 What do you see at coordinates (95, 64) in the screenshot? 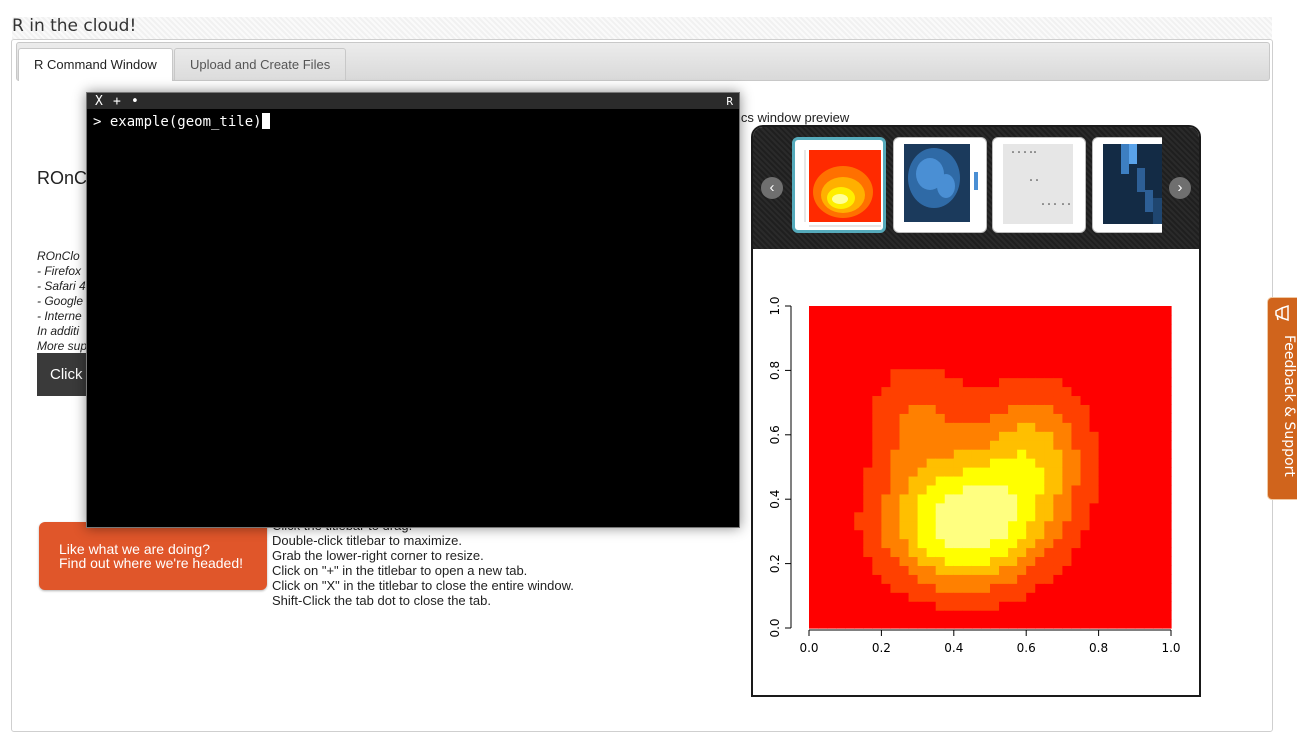
I see `tab-r-command-window: R Command Window` at bounding box center [95, 64].